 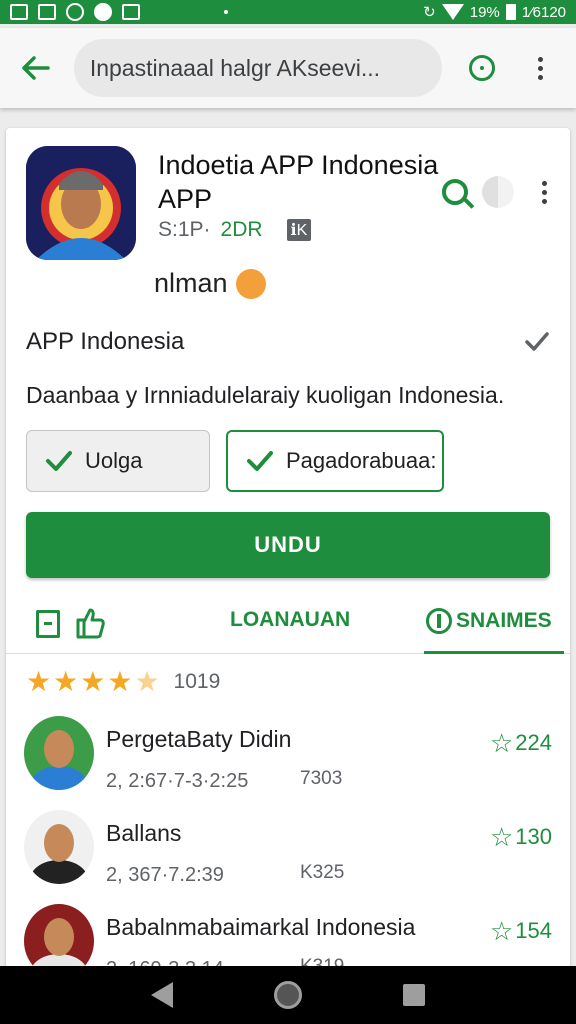 I want to click on chip-pagadorabuaa: Pagadorabuaa:, so click(x=335, y=461).